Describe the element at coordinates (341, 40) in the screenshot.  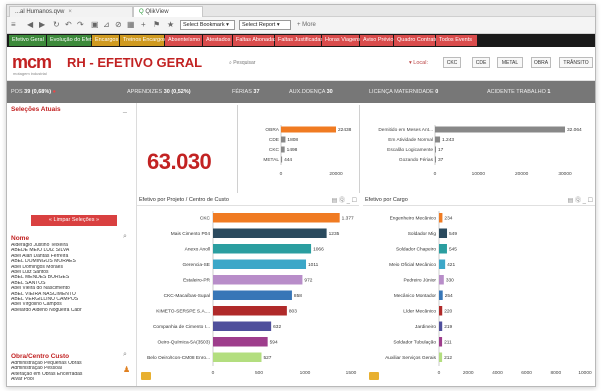
I see `sheet-tab: Horas Viagens` at that location.